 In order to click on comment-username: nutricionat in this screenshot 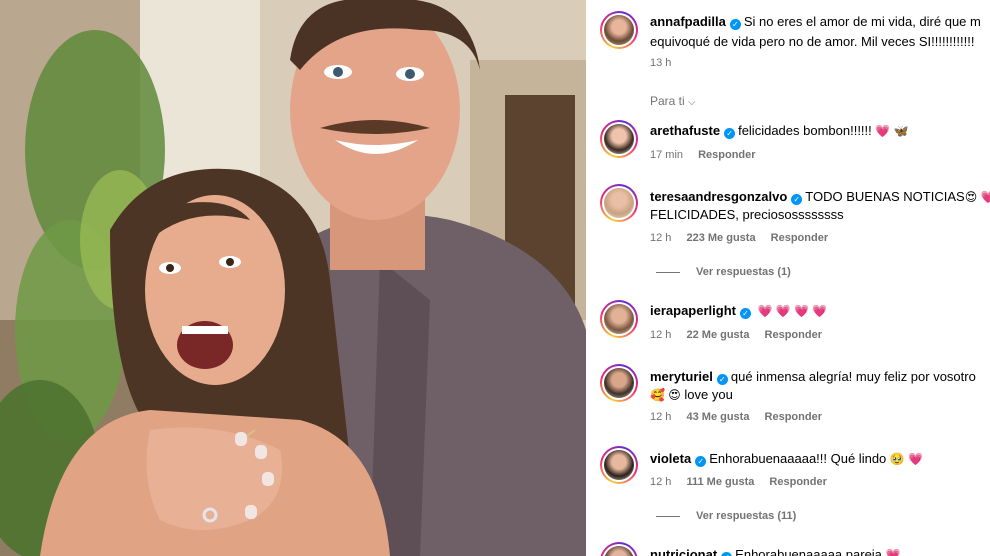, I will do `click(683, 551)`.